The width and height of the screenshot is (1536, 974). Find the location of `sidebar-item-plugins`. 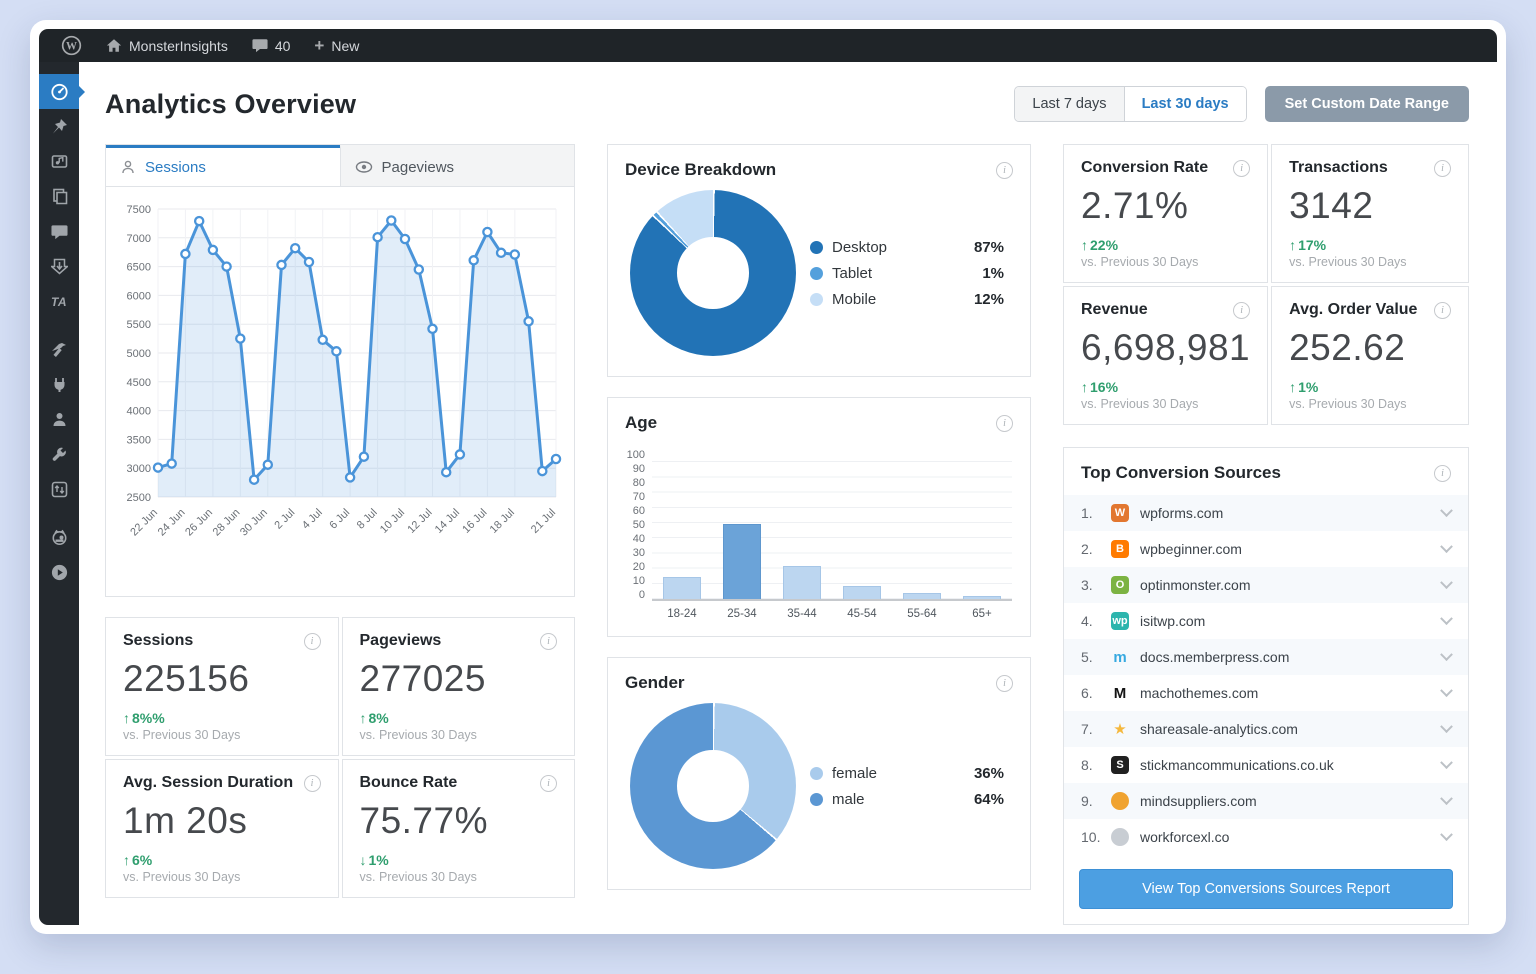

sidebar-item-plugins is located at coordinates (59, 384).